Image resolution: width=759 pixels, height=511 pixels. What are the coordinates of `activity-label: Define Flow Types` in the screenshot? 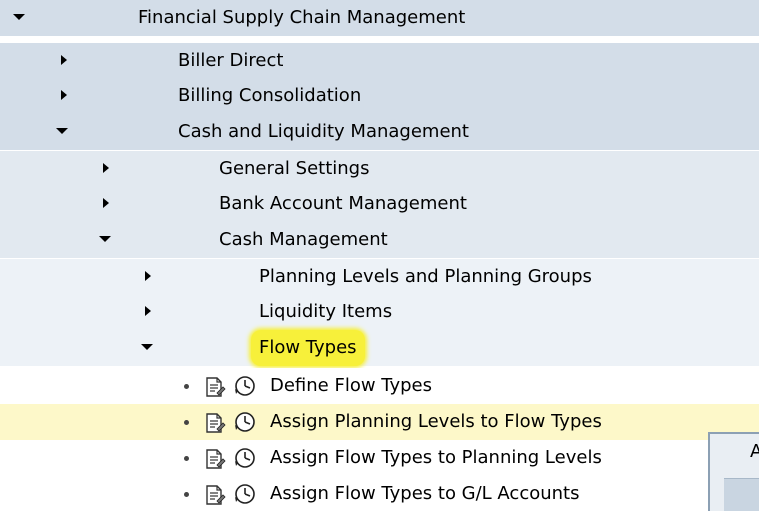 It's located at (351, 386).